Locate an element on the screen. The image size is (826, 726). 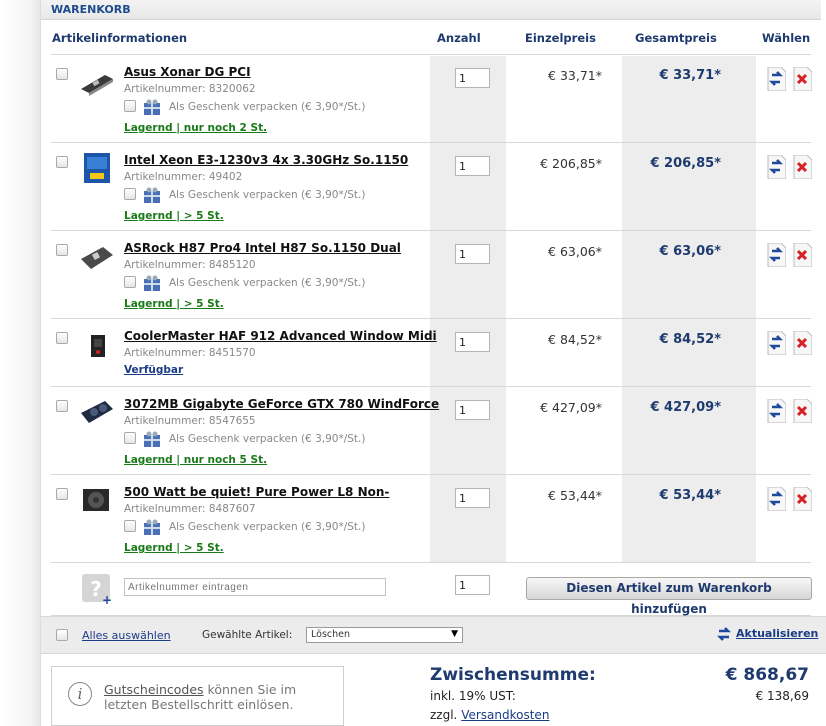
shipping-line: zzgl. Versandkosten is located at coordinates (490, 715).